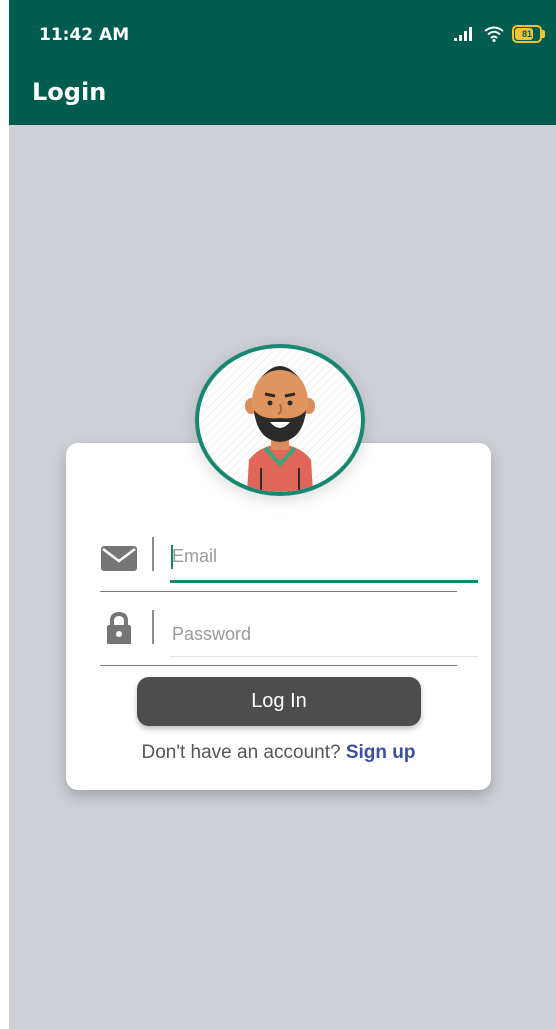  What do you see at coordinates (119, 558) in the screenshot?
I see `envelope-icon` at bounding box center [119, 558].